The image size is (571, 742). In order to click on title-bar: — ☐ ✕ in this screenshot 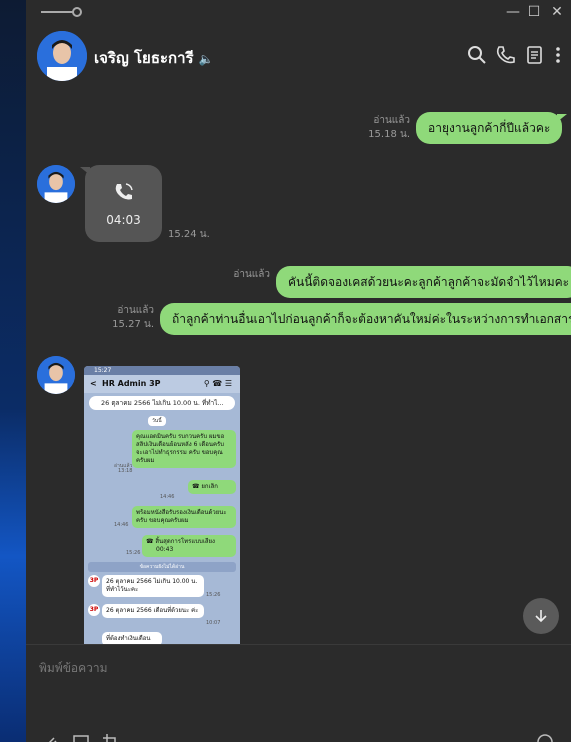, I will do `click(298, 12)`.